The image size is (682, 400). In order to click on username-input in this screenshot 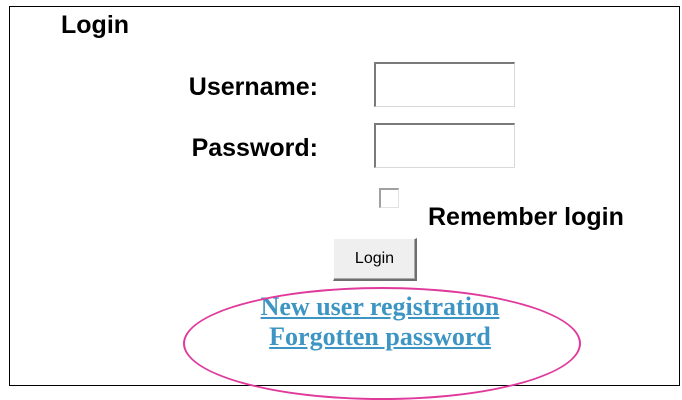, I will do `click(444, 84)`.